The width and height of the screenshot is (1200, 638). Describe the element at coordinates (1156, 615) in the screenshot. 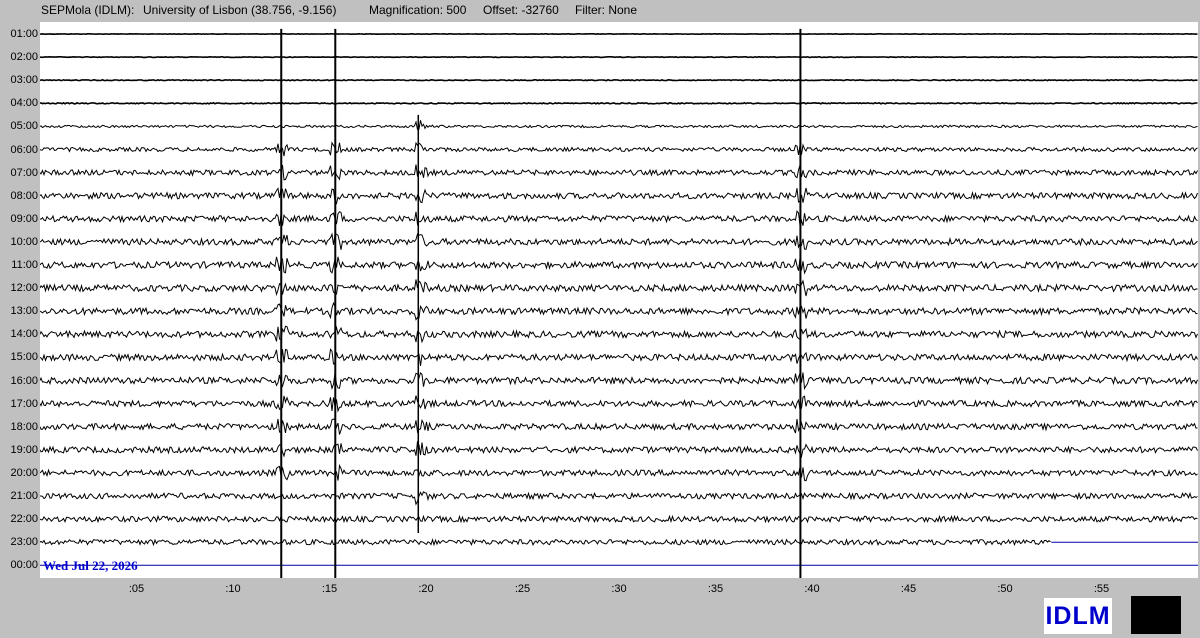

I see `black-box` at that location.